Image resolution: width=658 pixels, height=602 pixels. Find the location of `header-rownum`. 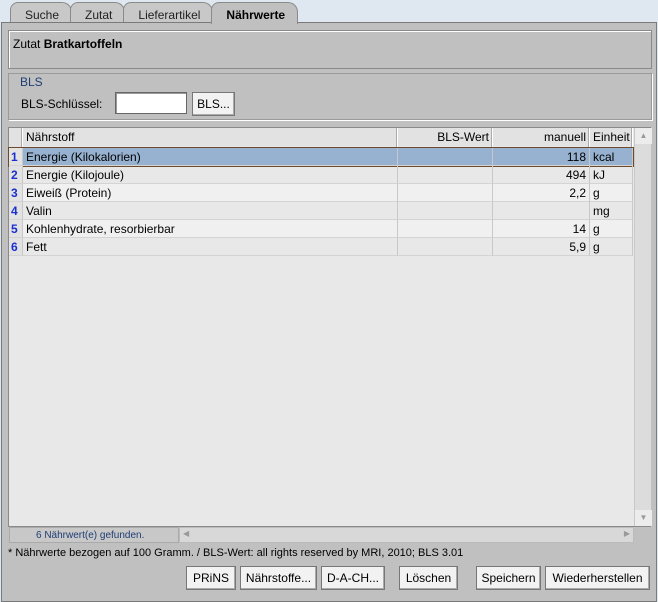

header-rownum is located at coordinates (16, 138).